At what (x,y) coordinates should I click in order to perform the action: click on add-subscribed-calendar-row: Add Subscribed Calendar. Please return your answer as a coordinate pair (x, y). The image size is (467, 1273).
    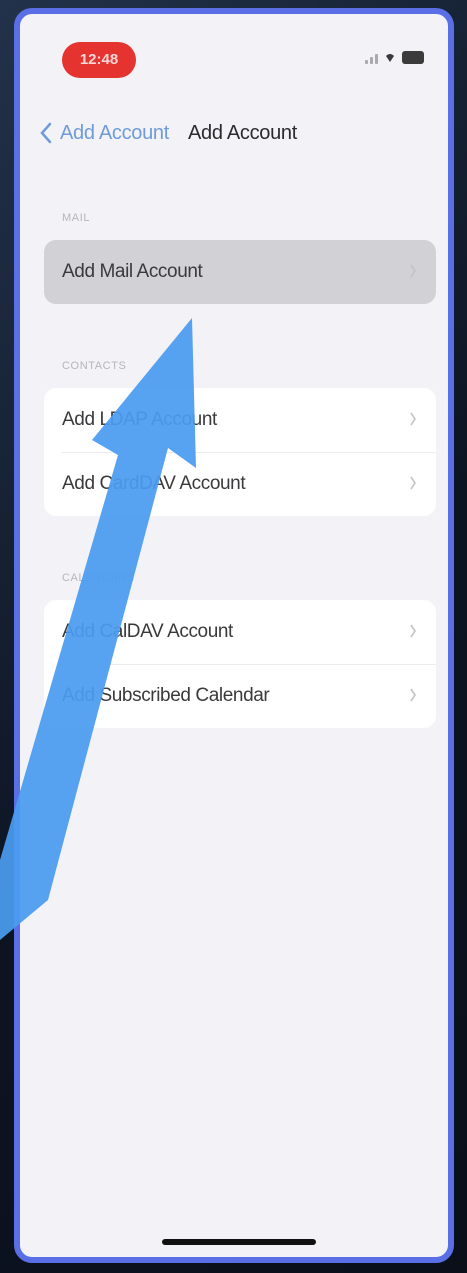
    Looking at the image, I should click on (240, 696).